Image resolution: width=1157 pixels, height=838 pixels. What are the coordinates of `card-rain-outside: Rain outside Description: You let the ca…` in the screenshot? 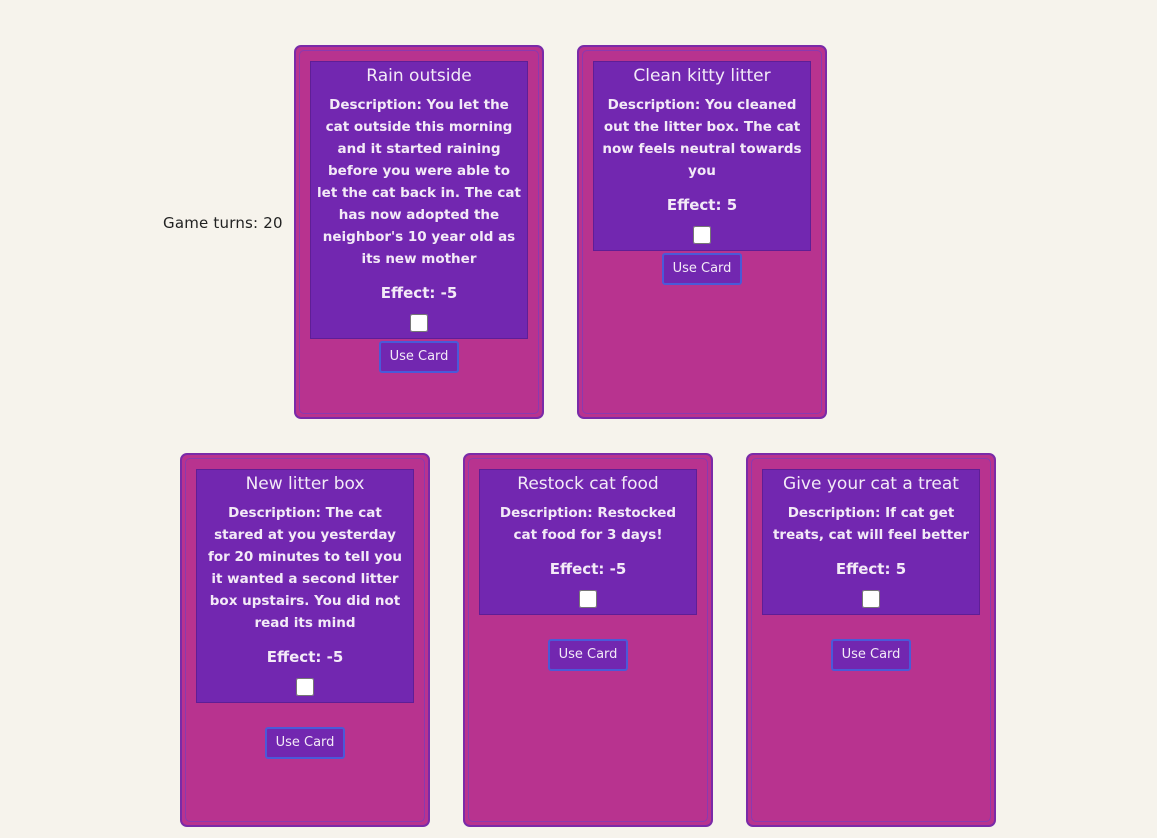 It's located at (419, 232).